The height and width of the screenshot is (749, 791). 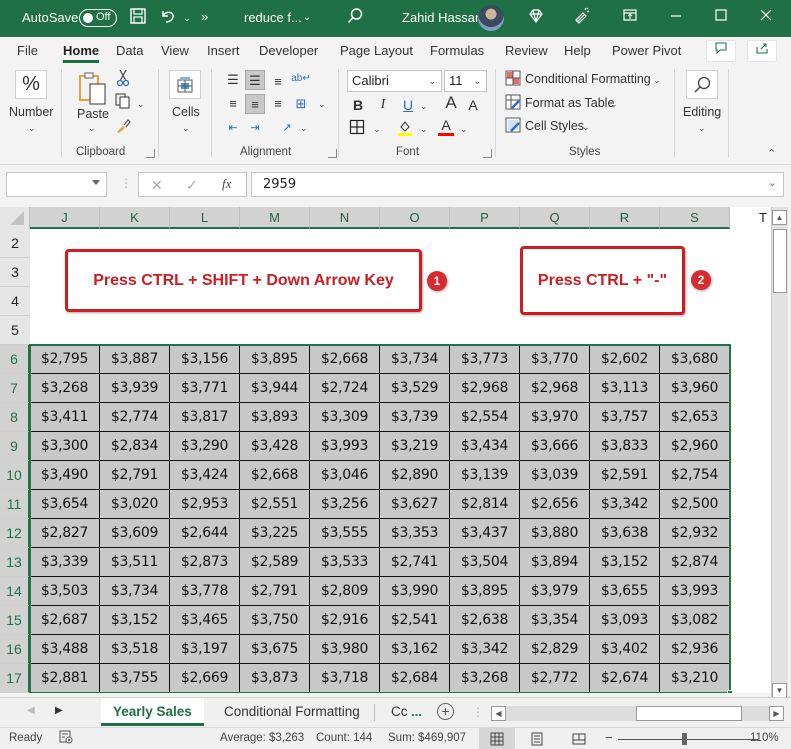 I want to click on cell-S6: $3,680, so click(x=695, y=359).